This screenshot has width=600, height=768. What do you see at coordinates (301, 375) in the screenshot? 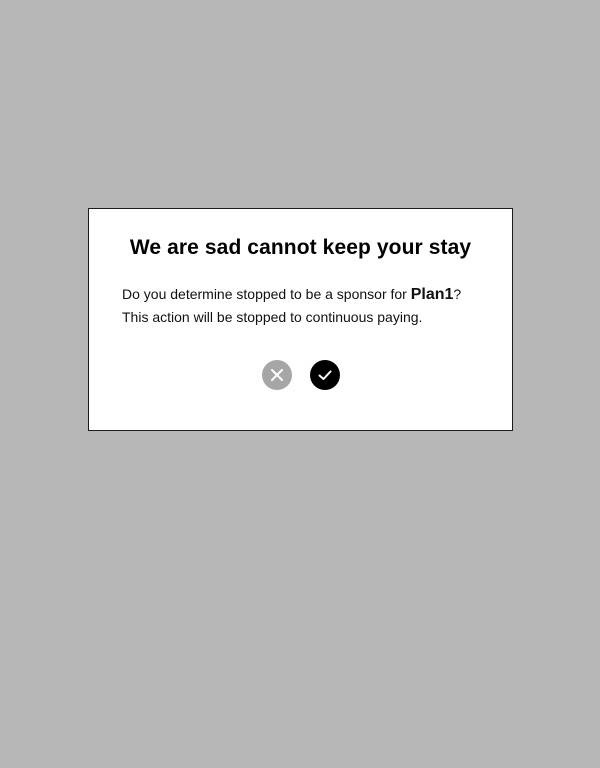
I see `dialog-actions` at bounding box center [301, 375].